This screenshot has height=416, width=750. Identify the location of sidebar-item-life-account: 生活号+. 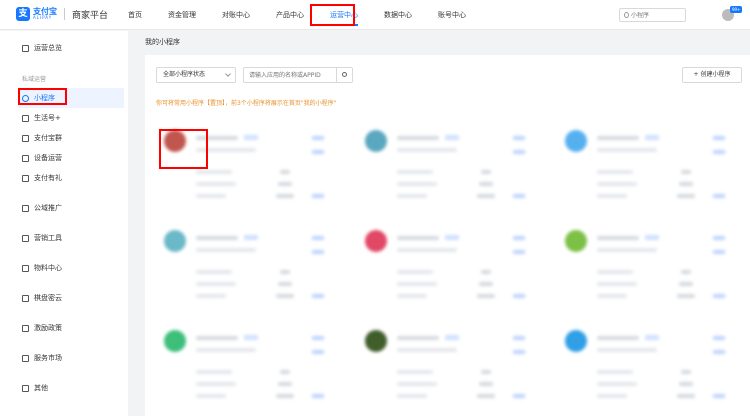
(41, 118).